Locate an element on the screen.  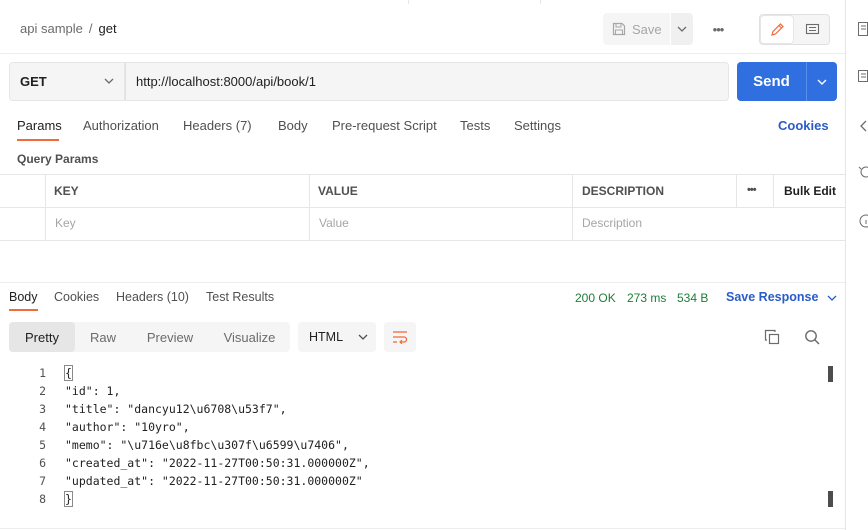
code-line: 1{ is located at coordinates (415, 373).